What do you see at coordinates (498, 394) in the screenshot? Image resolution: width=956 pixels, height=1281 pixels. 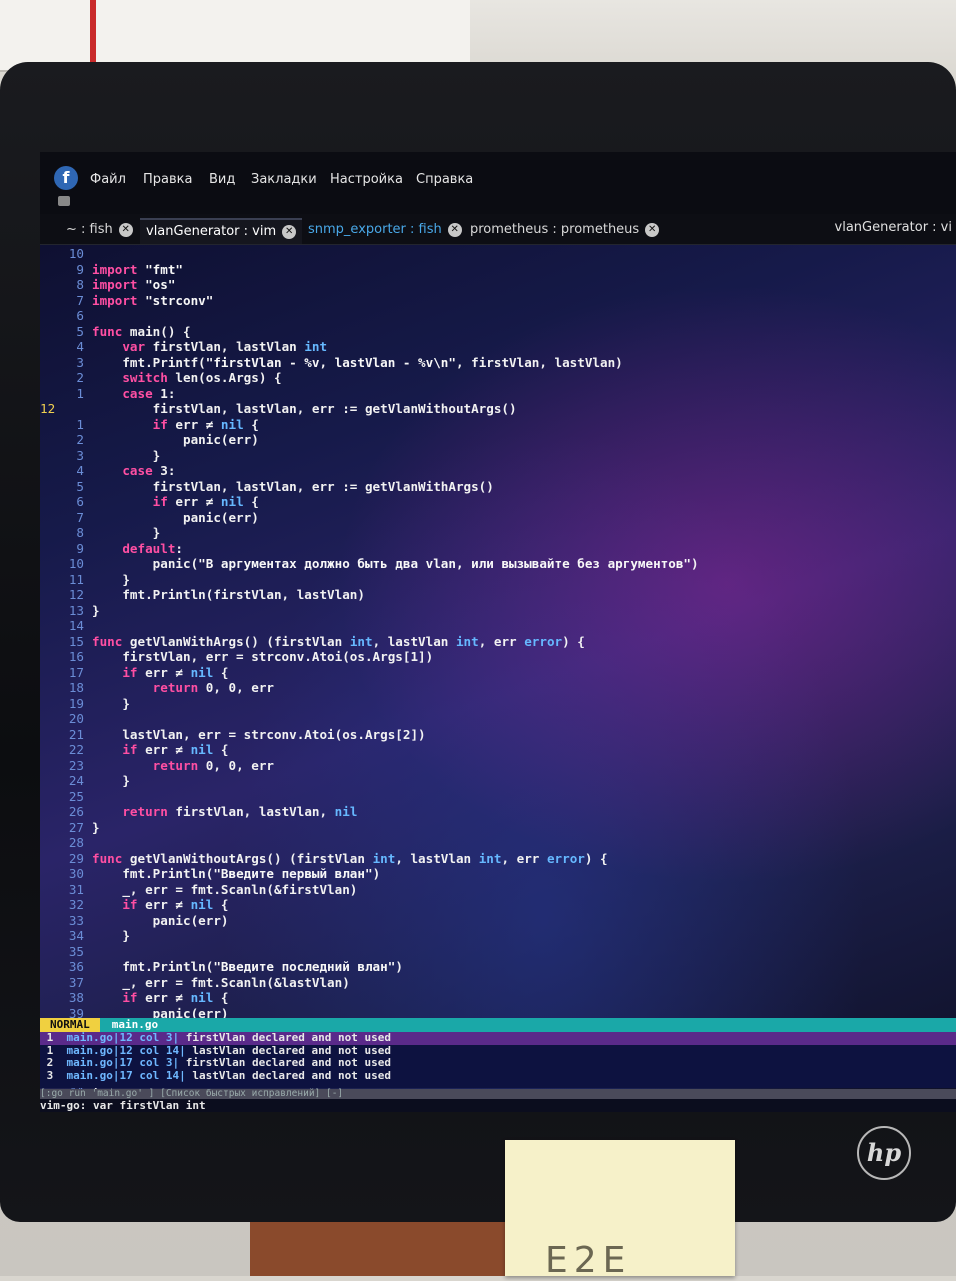 I see `code-line: 1 case 1:` at bounding box center [498, 394].